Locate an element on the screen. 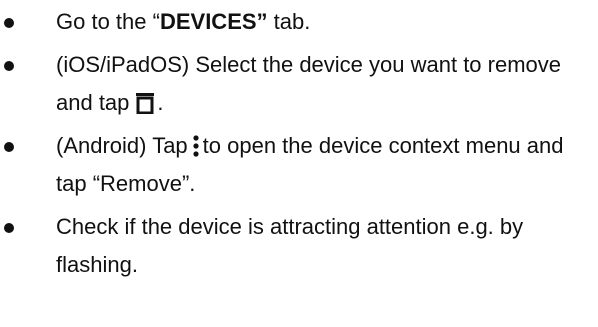 The height and width of the screenshot is (327, 598). trash-icon is located at coordinates (145, 103).